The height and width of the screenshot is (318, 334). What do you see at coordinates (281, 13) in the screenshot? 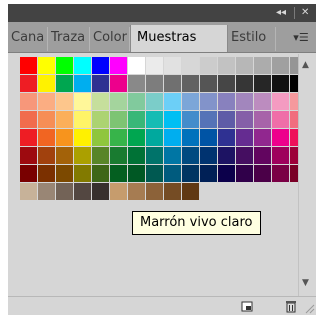
I see `collapse-icon: ◂◂` at bounding box center [281, 13].